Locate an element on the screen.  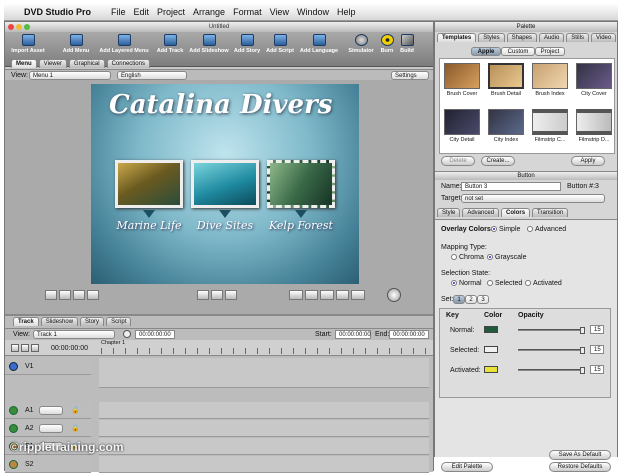
template-thumb-brush-cover is located at coordinates (462, 76).